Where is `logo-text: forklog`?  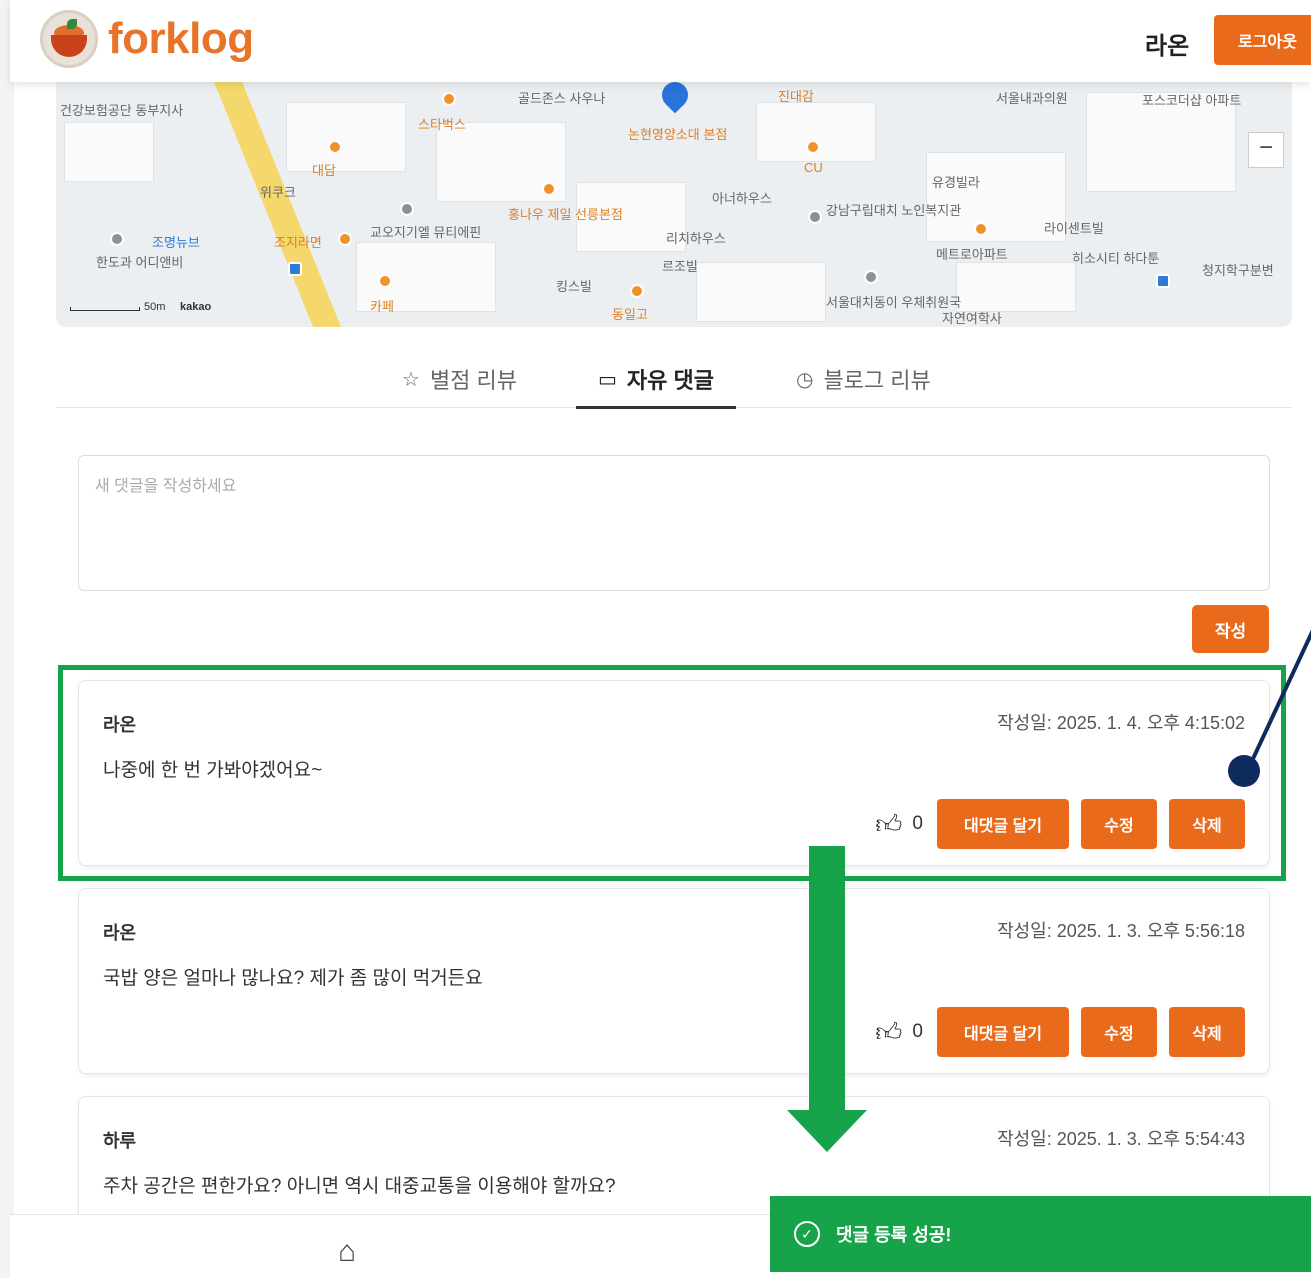 logo-text: forklog is located at coordinates (181, 38).